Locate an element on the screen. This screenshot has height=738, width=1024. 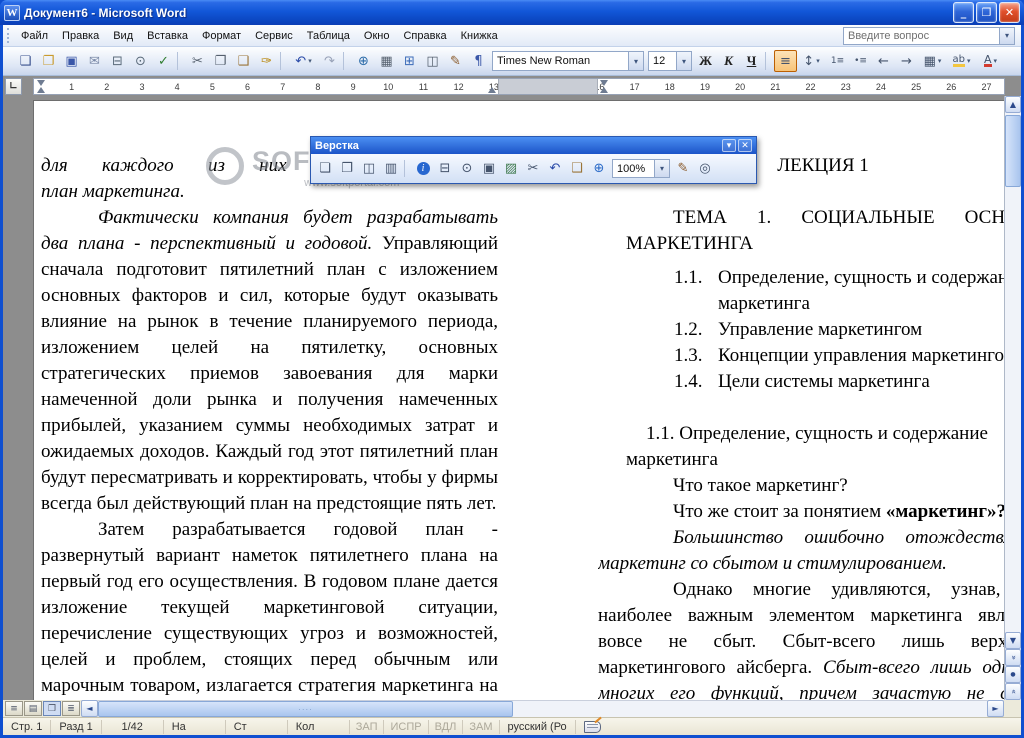
line-spacing-icon: ↕ is located at coordinates (811, 61).